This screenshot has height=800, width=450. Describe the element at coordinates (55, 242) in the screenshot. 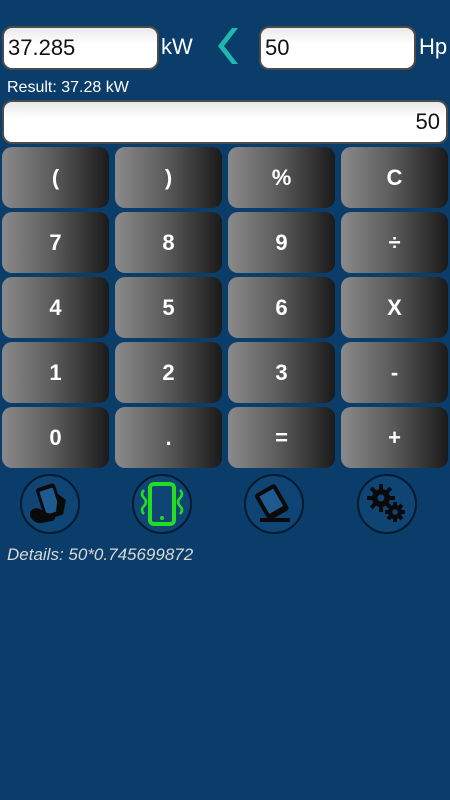

I see `key-7: 7` at that location.